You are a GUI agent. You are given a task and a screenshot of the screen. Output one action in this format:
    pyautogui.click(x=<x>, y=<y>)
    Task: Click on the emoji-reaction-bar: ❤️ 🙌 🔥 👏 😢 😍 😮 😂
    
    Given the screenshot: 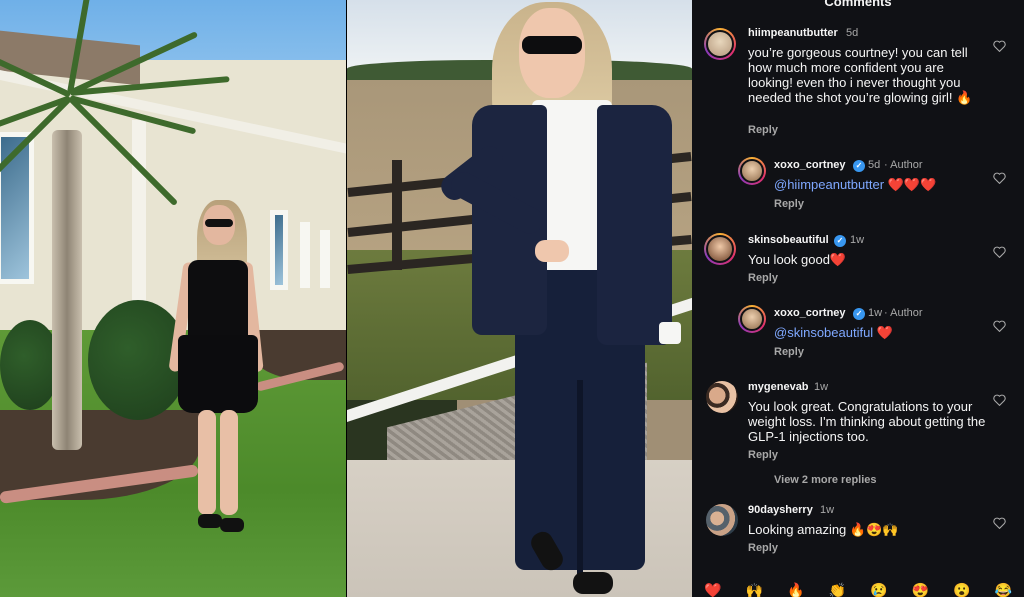 What is the action you would take?
    pyautogui.click(x=858, y=589)
    